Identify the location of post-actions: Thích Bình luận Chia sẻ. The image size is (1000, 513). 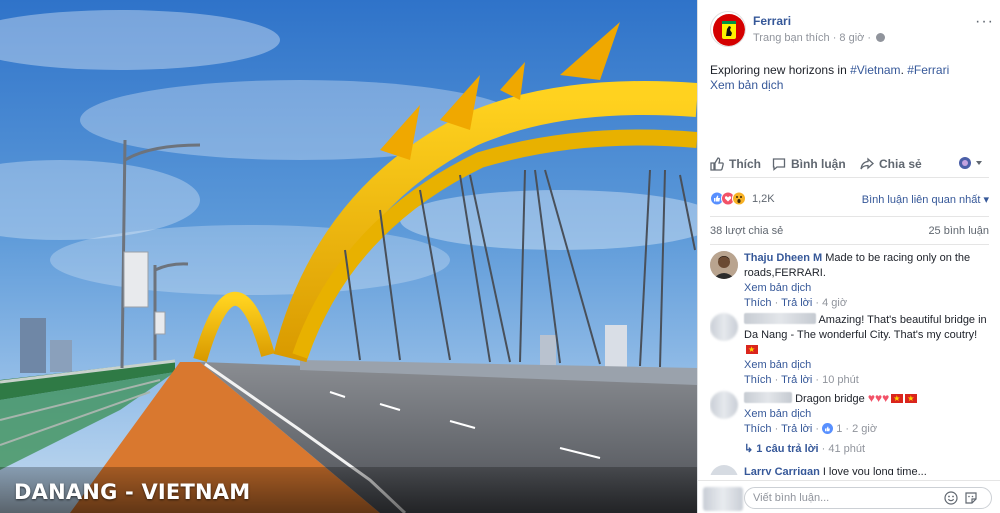
(849, 165).